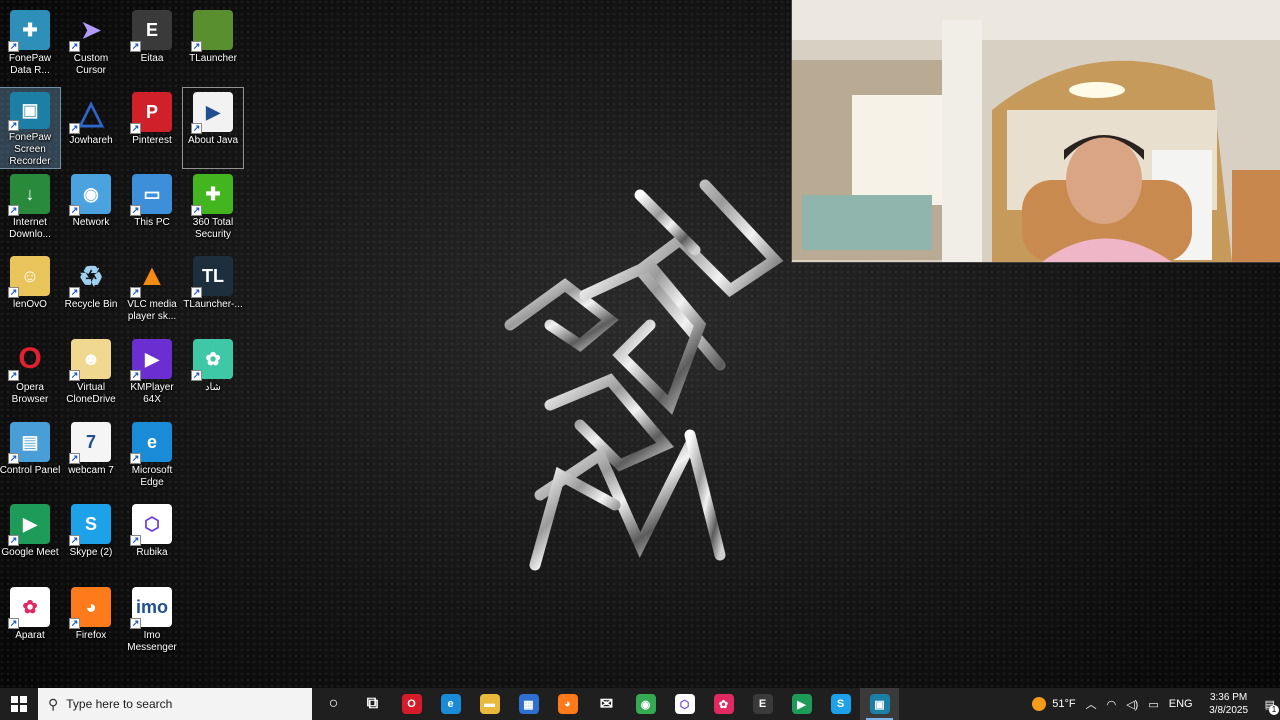 Image resolution: width=1280 pixels, height=720 pixels. I want to click on chrome-icon: ◉, so click(645, 704).